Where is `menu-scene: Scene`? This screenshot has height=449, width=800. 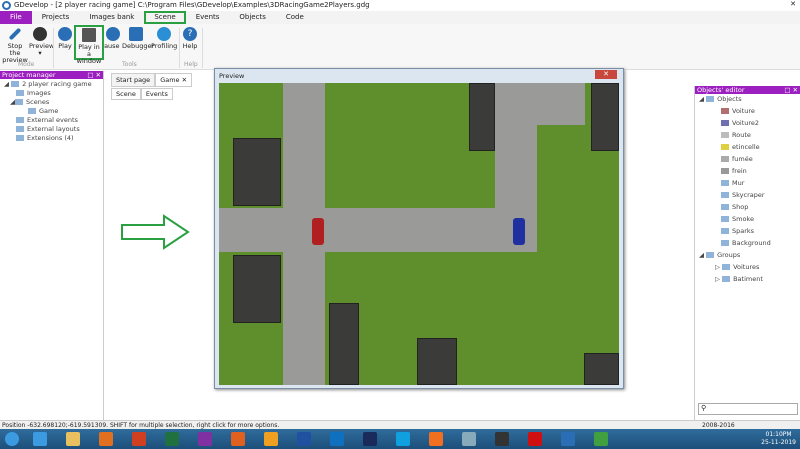
menu-scene: Scene is located at coordinates (165, 17).